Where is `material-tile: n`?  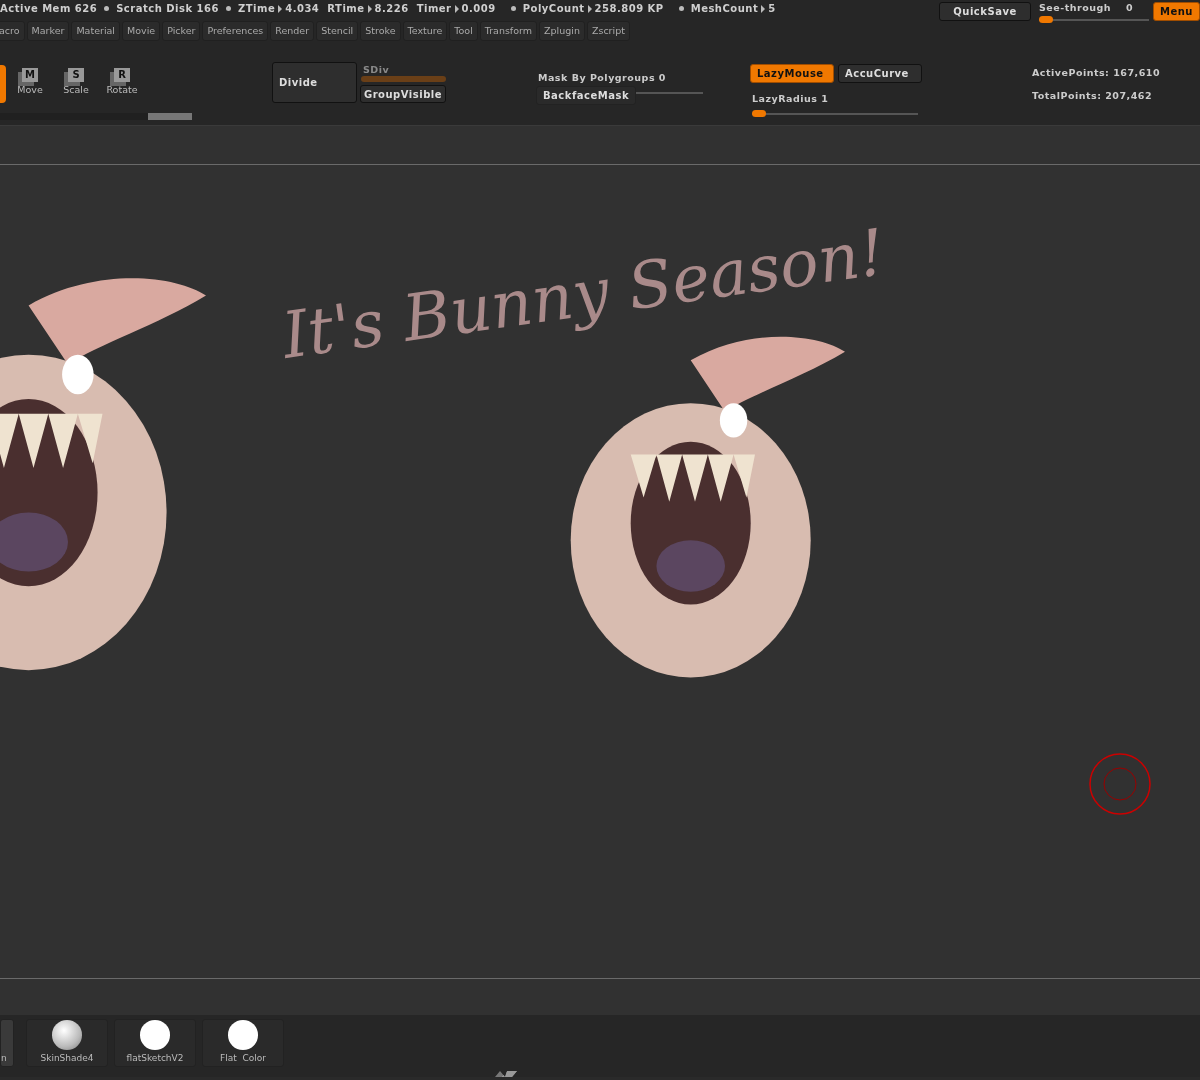
material-tile: n is located at coordinates (7, 1043).